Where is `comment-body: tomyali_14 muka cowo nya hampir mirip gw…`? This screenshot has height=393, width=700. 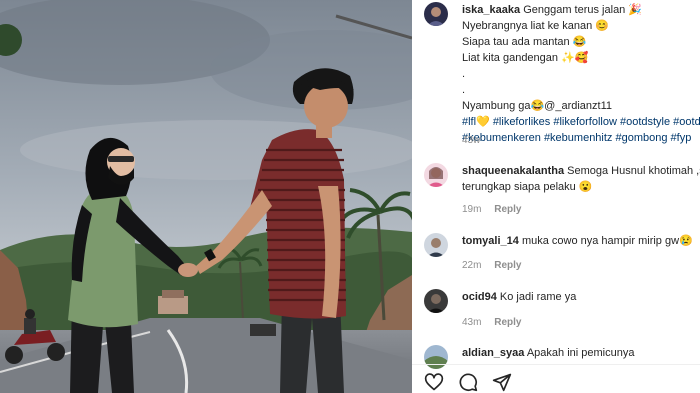
comment-body: tomyali_14 muka cowo nya hampir mirip gw… is located at coordinates (577, 241).